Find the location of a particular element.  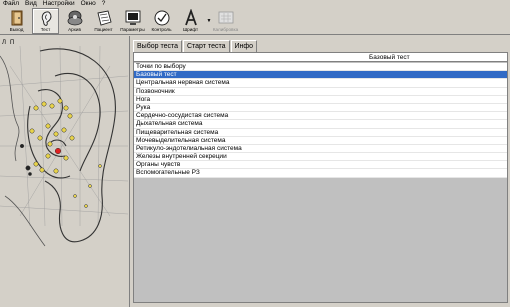

test-list-row: Нога is located at coordinates (320, 99).